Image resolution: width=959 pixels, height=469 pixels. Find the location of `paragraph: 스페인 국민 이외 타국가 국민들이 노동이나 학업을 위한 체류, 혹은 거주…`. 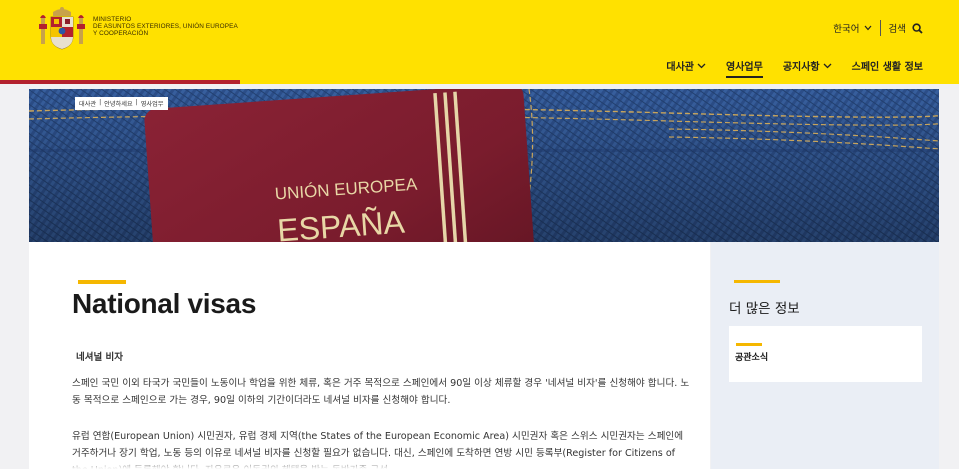

paragraph: 스페인 국민 이외 타국가 국민들이 노동이나 학업을 위한 체류, 혹은 거주… is located at coordinates (381, 392).